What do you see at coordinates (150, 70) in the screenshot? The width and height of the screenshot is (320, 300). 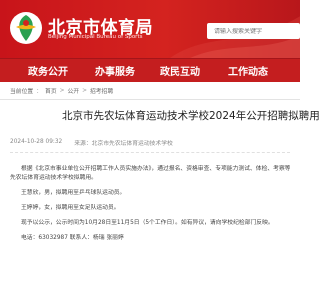 I see `main-nav: 政务公开 办事服务 政民互动 工作动态` at bounding box center [150, 70].